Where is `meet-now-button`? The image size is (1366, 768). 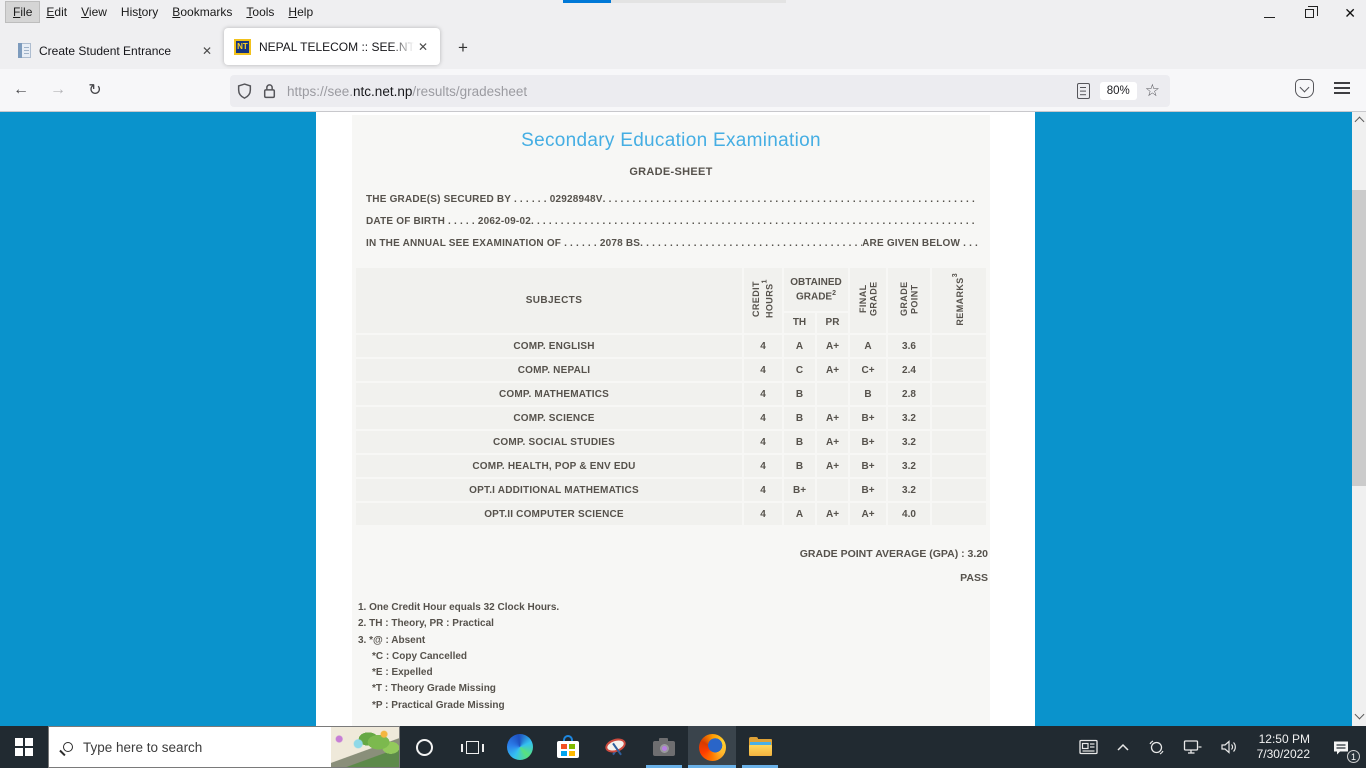
meet-now-button is located at coordinates (1156, 747).